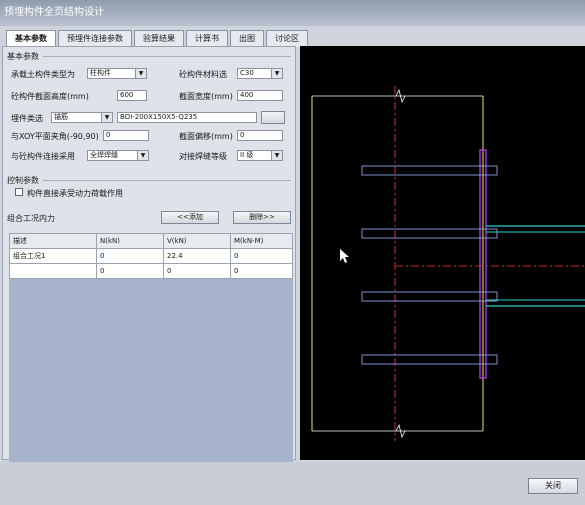 The height and width of the screenshot is (505, 585). What do you see at coordinates (292, 483) in the screenshot?
I see `bottom-bar` at bounding box center [292, 483].